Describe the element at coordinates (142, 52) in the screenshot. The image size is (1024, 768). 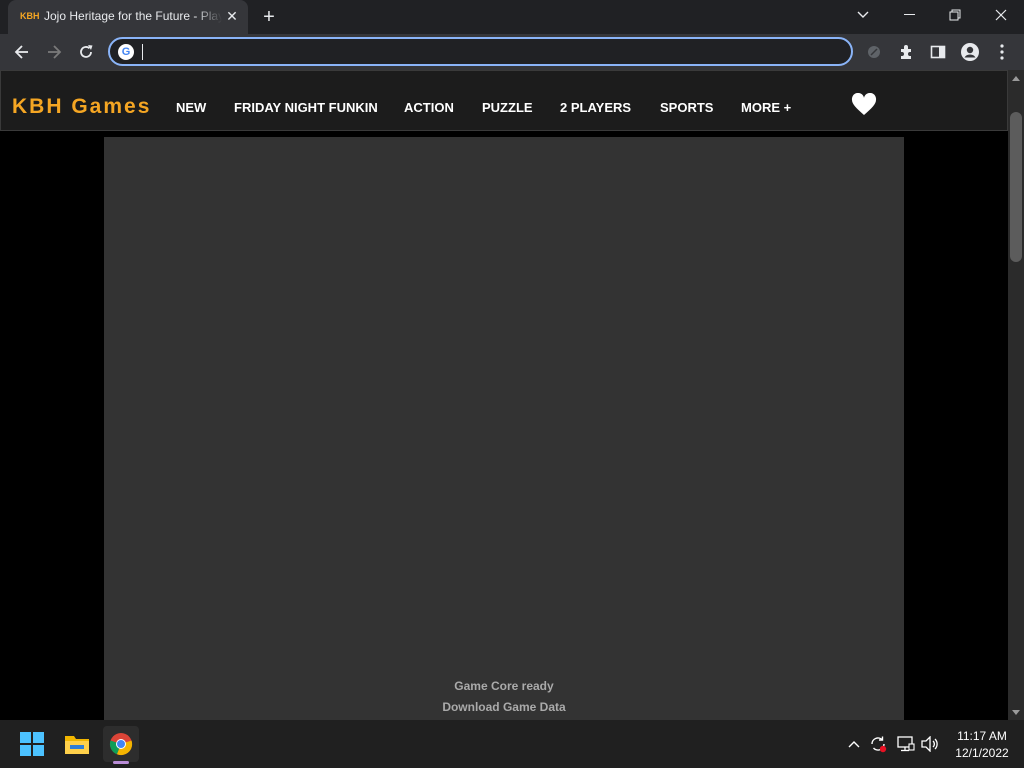
I see `text-caret` at that location.